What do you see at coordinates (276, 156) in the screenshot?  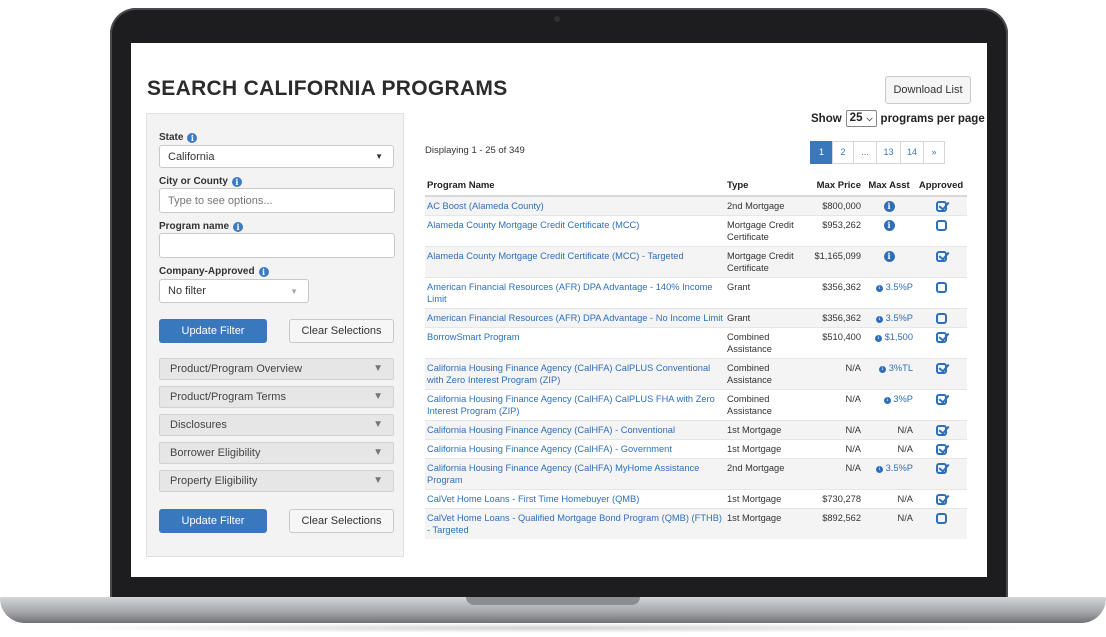 I see `state-select: California ▼` at bounding box center [276, 156].